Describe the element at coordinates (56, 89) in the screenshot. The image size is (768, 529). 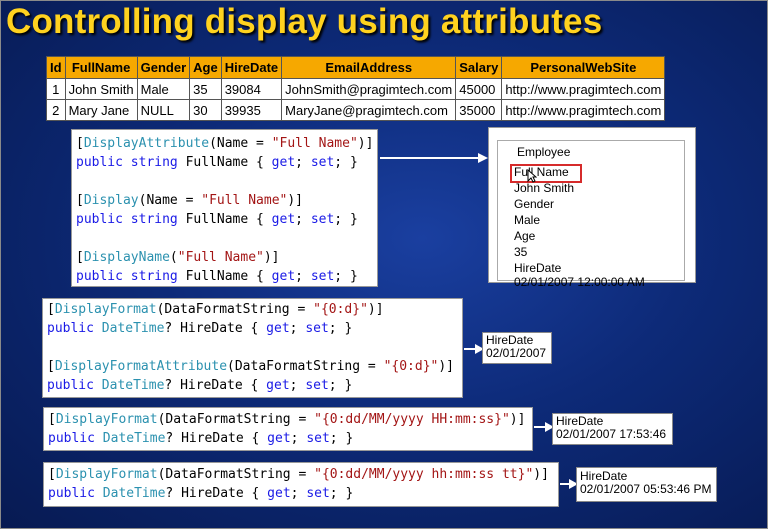
I see `table-cell: 1` at that location.